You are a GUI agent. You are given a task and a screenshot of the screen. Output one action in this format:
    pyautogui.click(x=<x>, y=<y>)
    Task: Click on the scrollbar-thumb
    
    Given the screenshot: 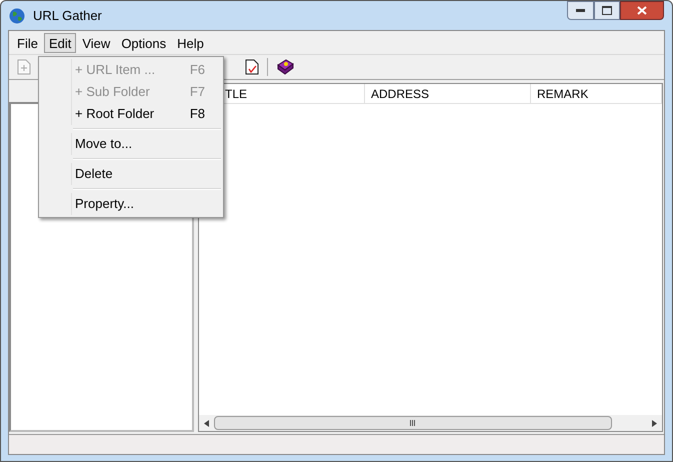 What is the action you would take?
    pyautogui.click(x=413, y=423)
    